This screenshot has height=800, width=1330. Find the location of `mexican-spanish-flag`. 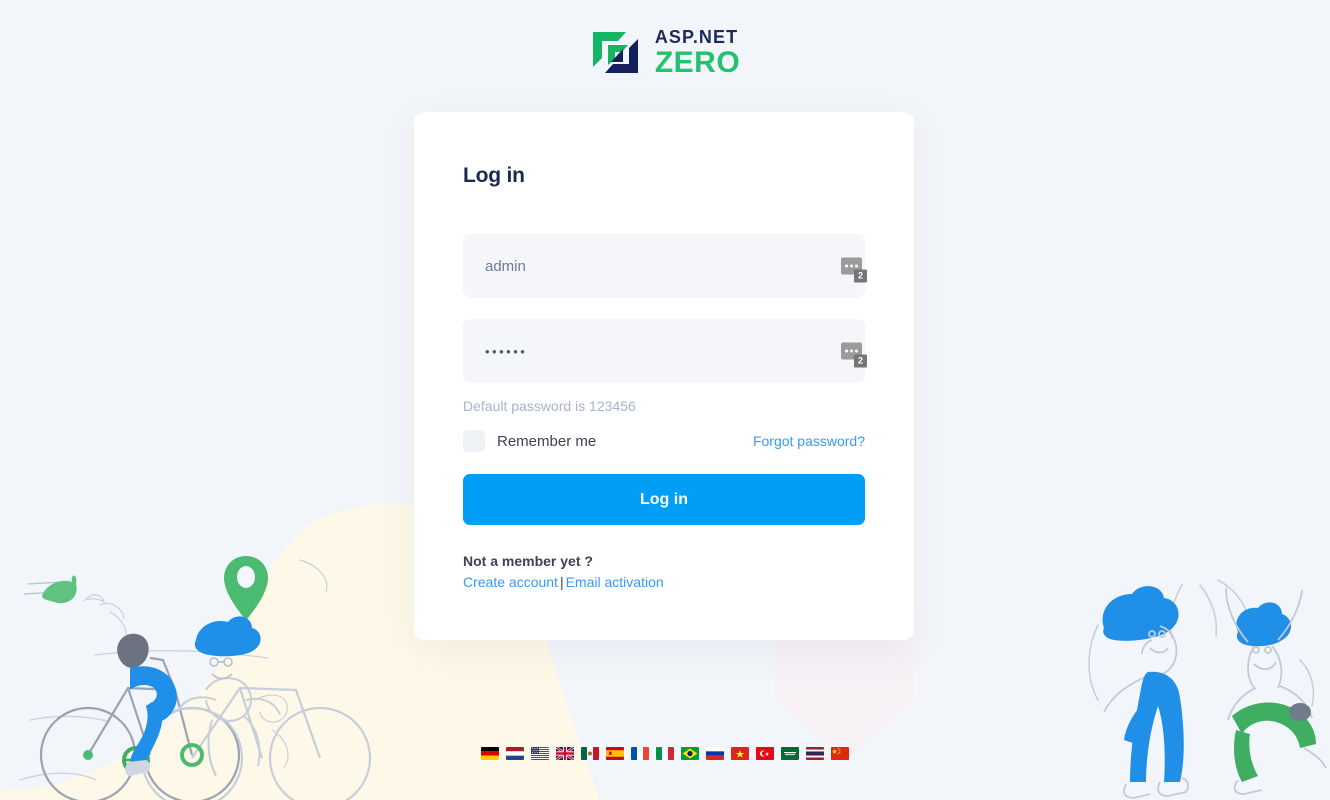

mexican-spanish-flag is located at coordinates (590, 753).